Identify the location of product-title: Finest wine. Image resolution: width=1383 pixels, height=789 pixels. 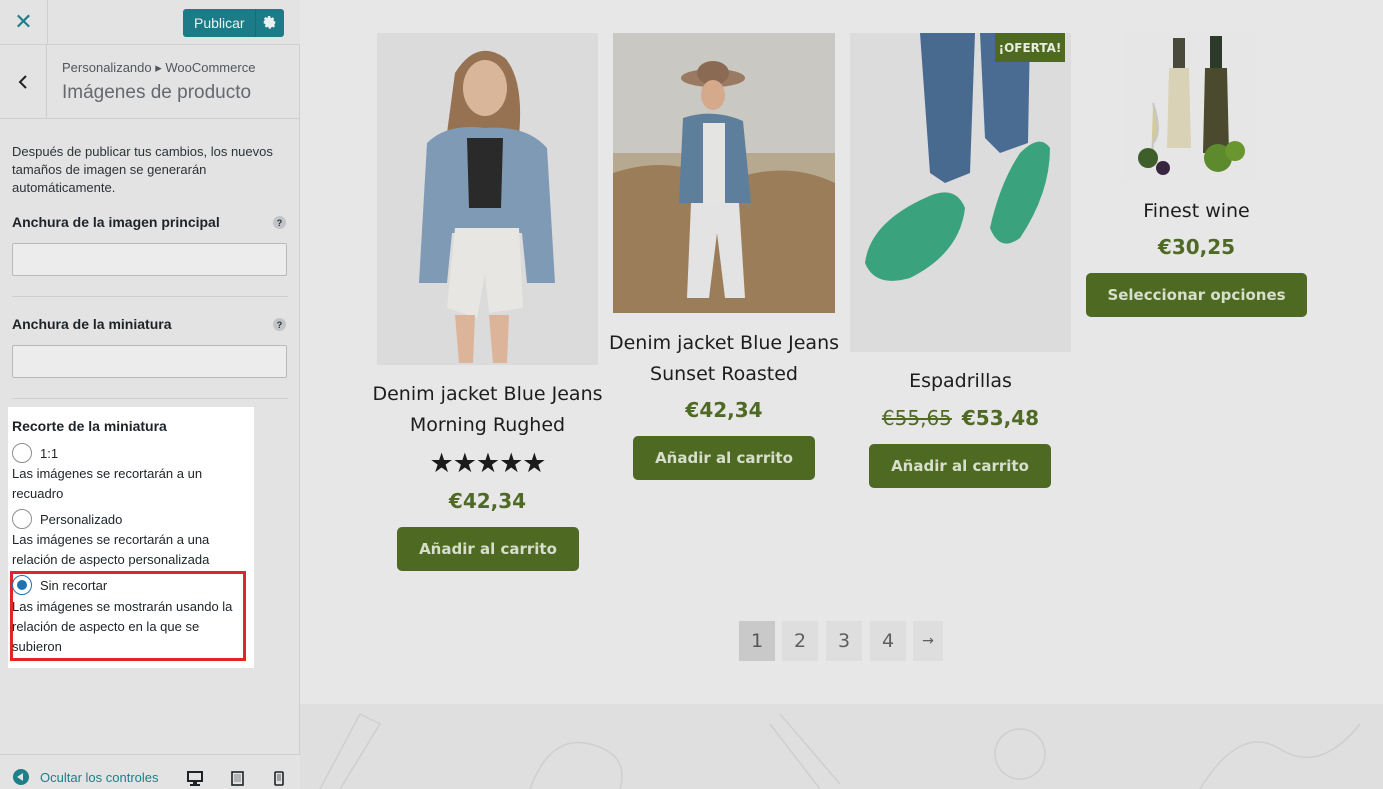
(1196, 211).